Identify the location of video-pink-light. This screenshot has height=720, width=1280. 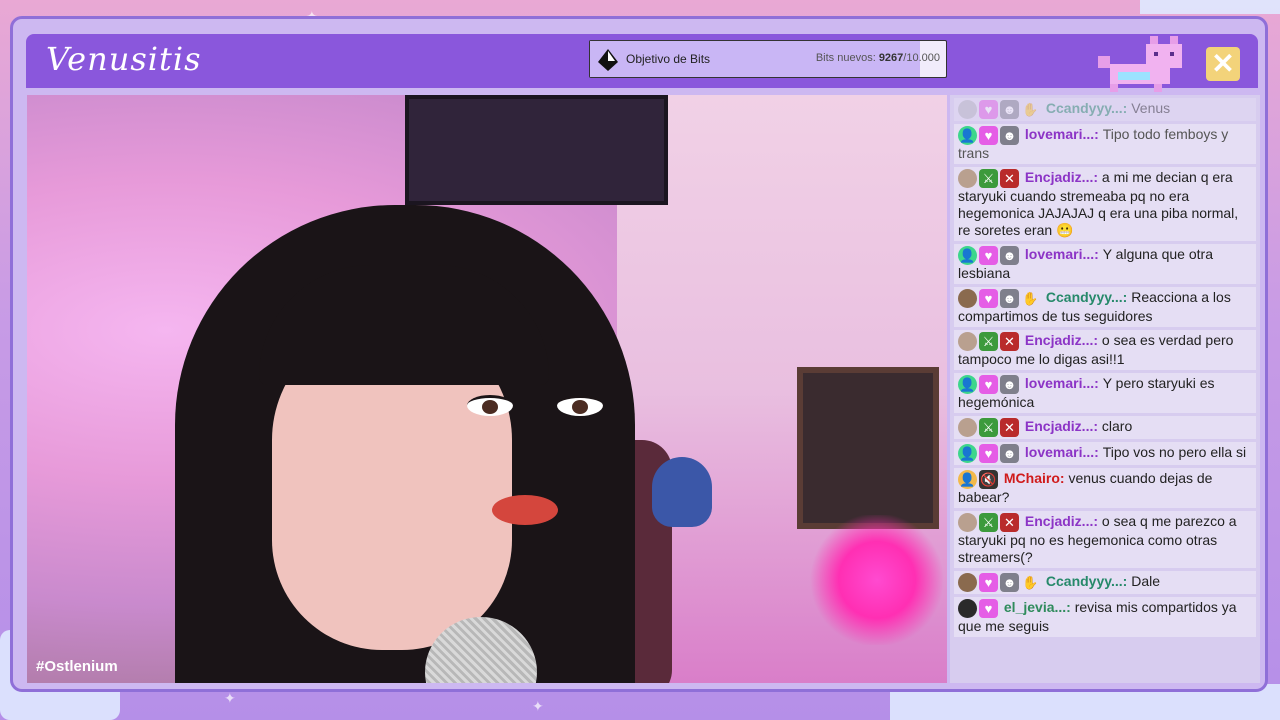
(877, 580).